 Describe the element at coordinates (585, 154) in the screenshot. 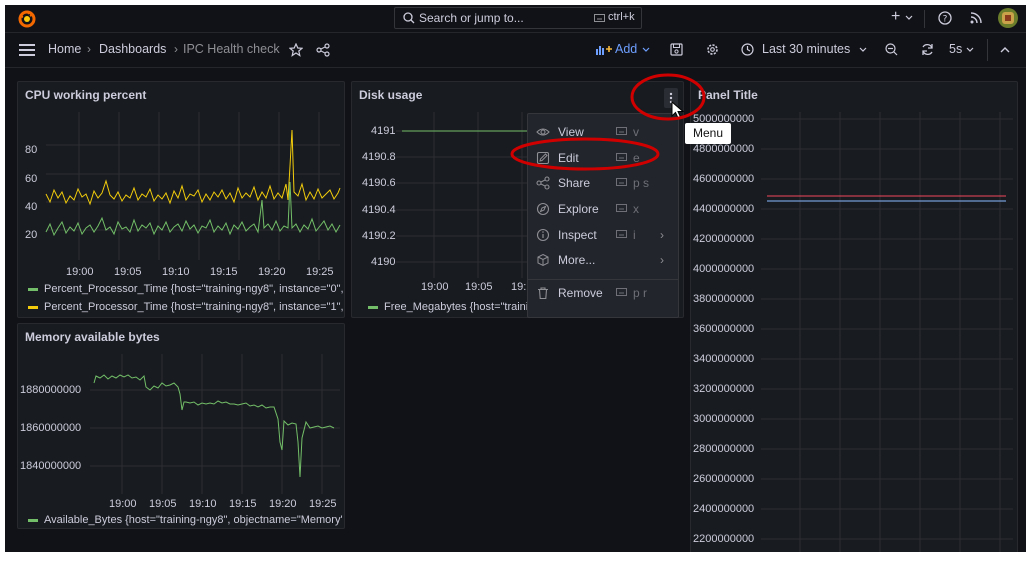

I see `annotation-circle-edit-item` at that location.